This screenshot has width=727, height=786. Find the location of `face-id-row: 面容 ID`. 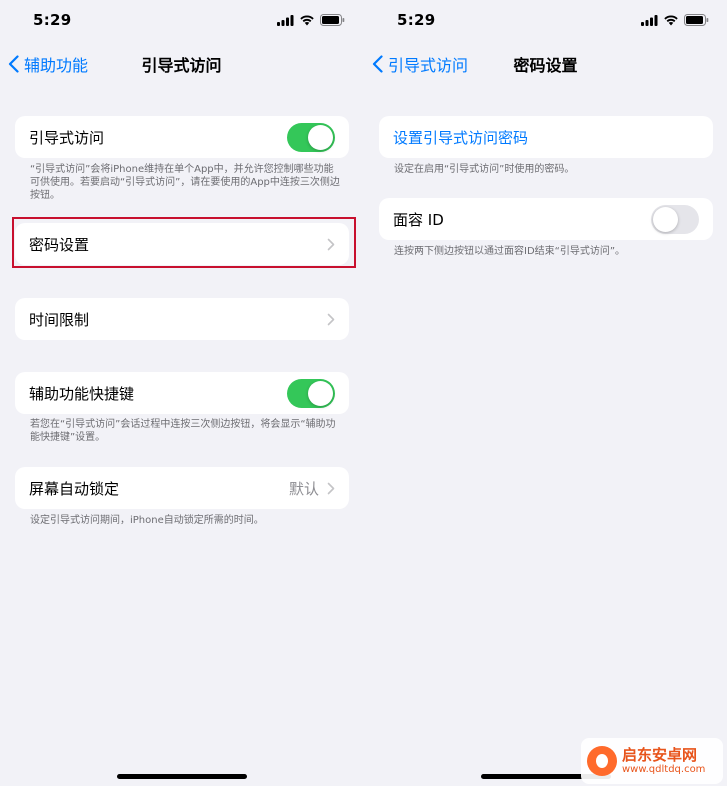

face-id-row: 面容 ID is located at coordinates (546, 219).